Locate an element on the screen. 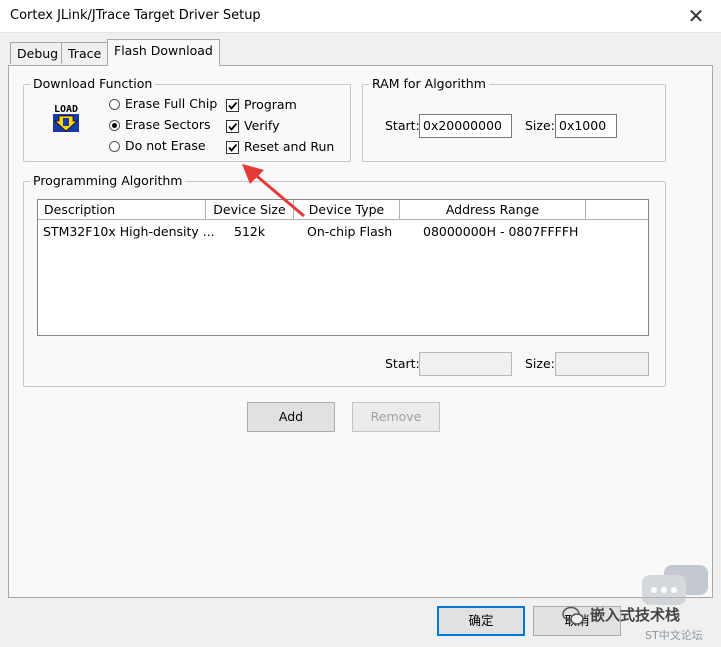  remove-button: Remove is located at coordinates (396, 417).